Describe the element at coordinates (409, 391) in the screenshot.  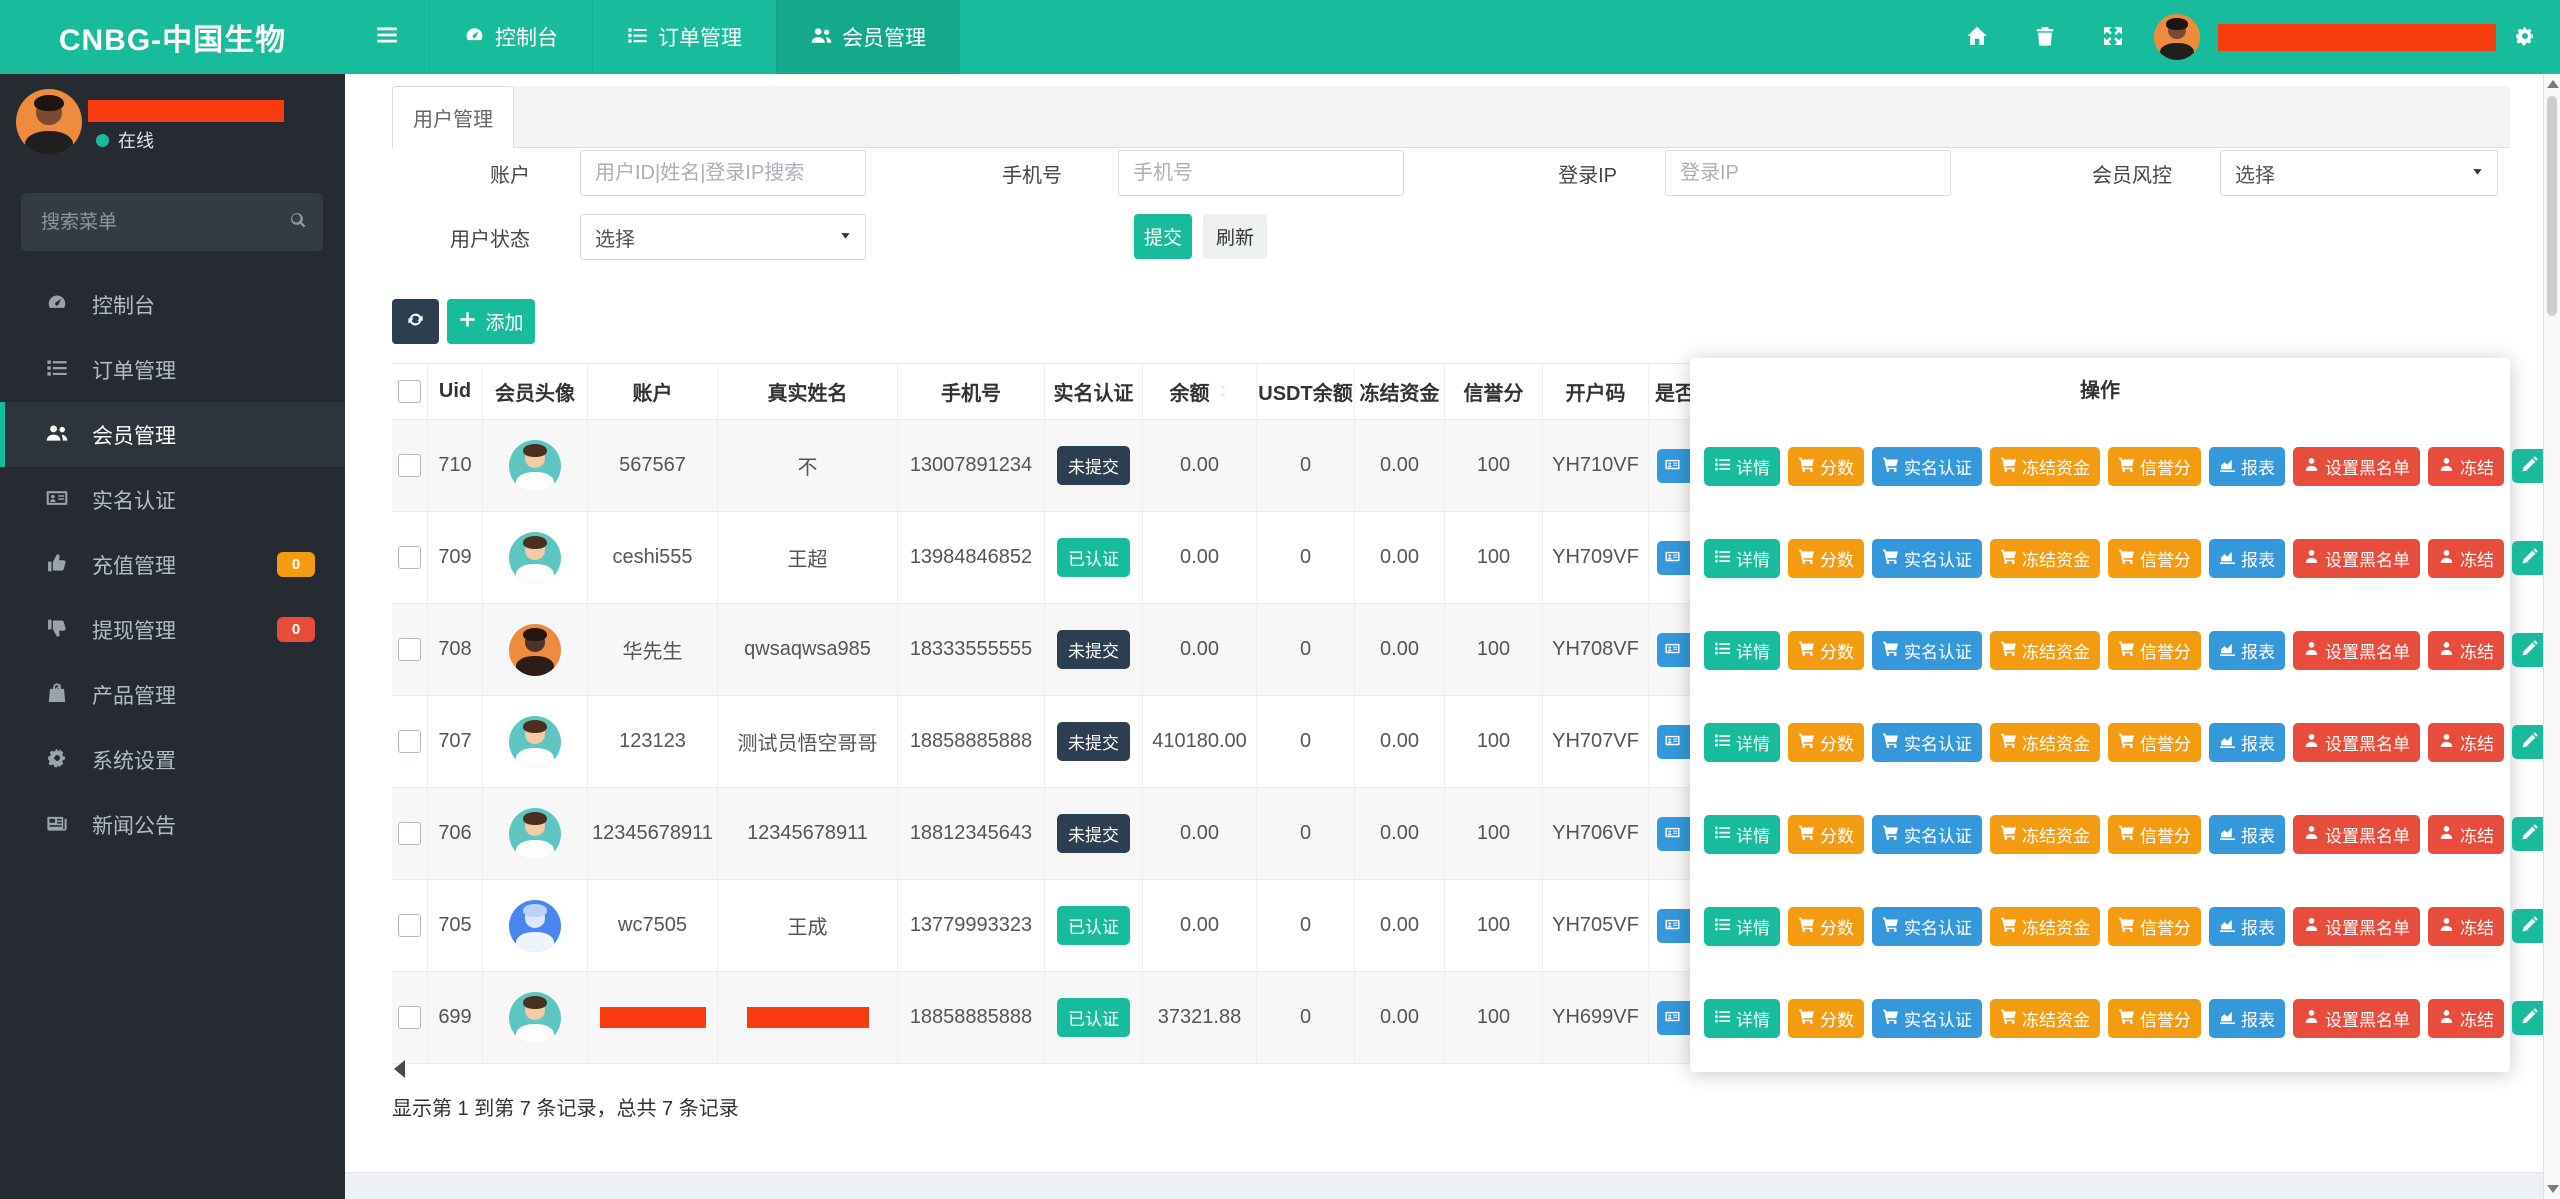
I see `select-all-checkbox` at that location.